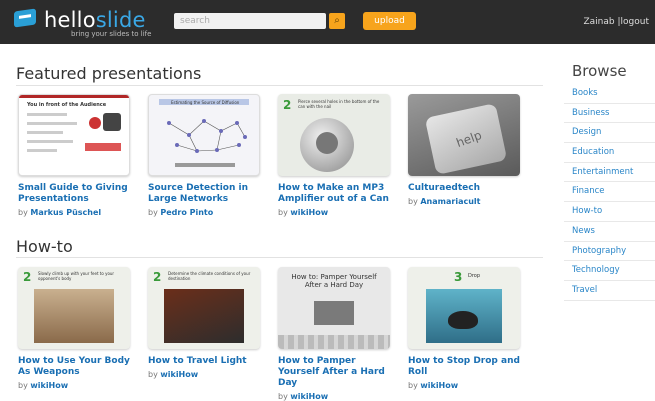  Describe the element at coordinates (67, 105) in the screenshot. I see `thumb-heading: You in front of the Audience` at that location.